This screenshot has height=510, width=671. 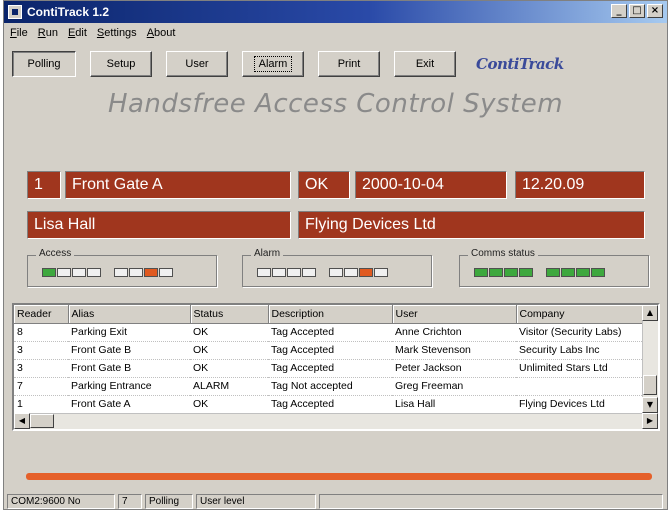 I want to click on horizontal-scrollbar: ◀ ▶, so click(x=336, y=421).